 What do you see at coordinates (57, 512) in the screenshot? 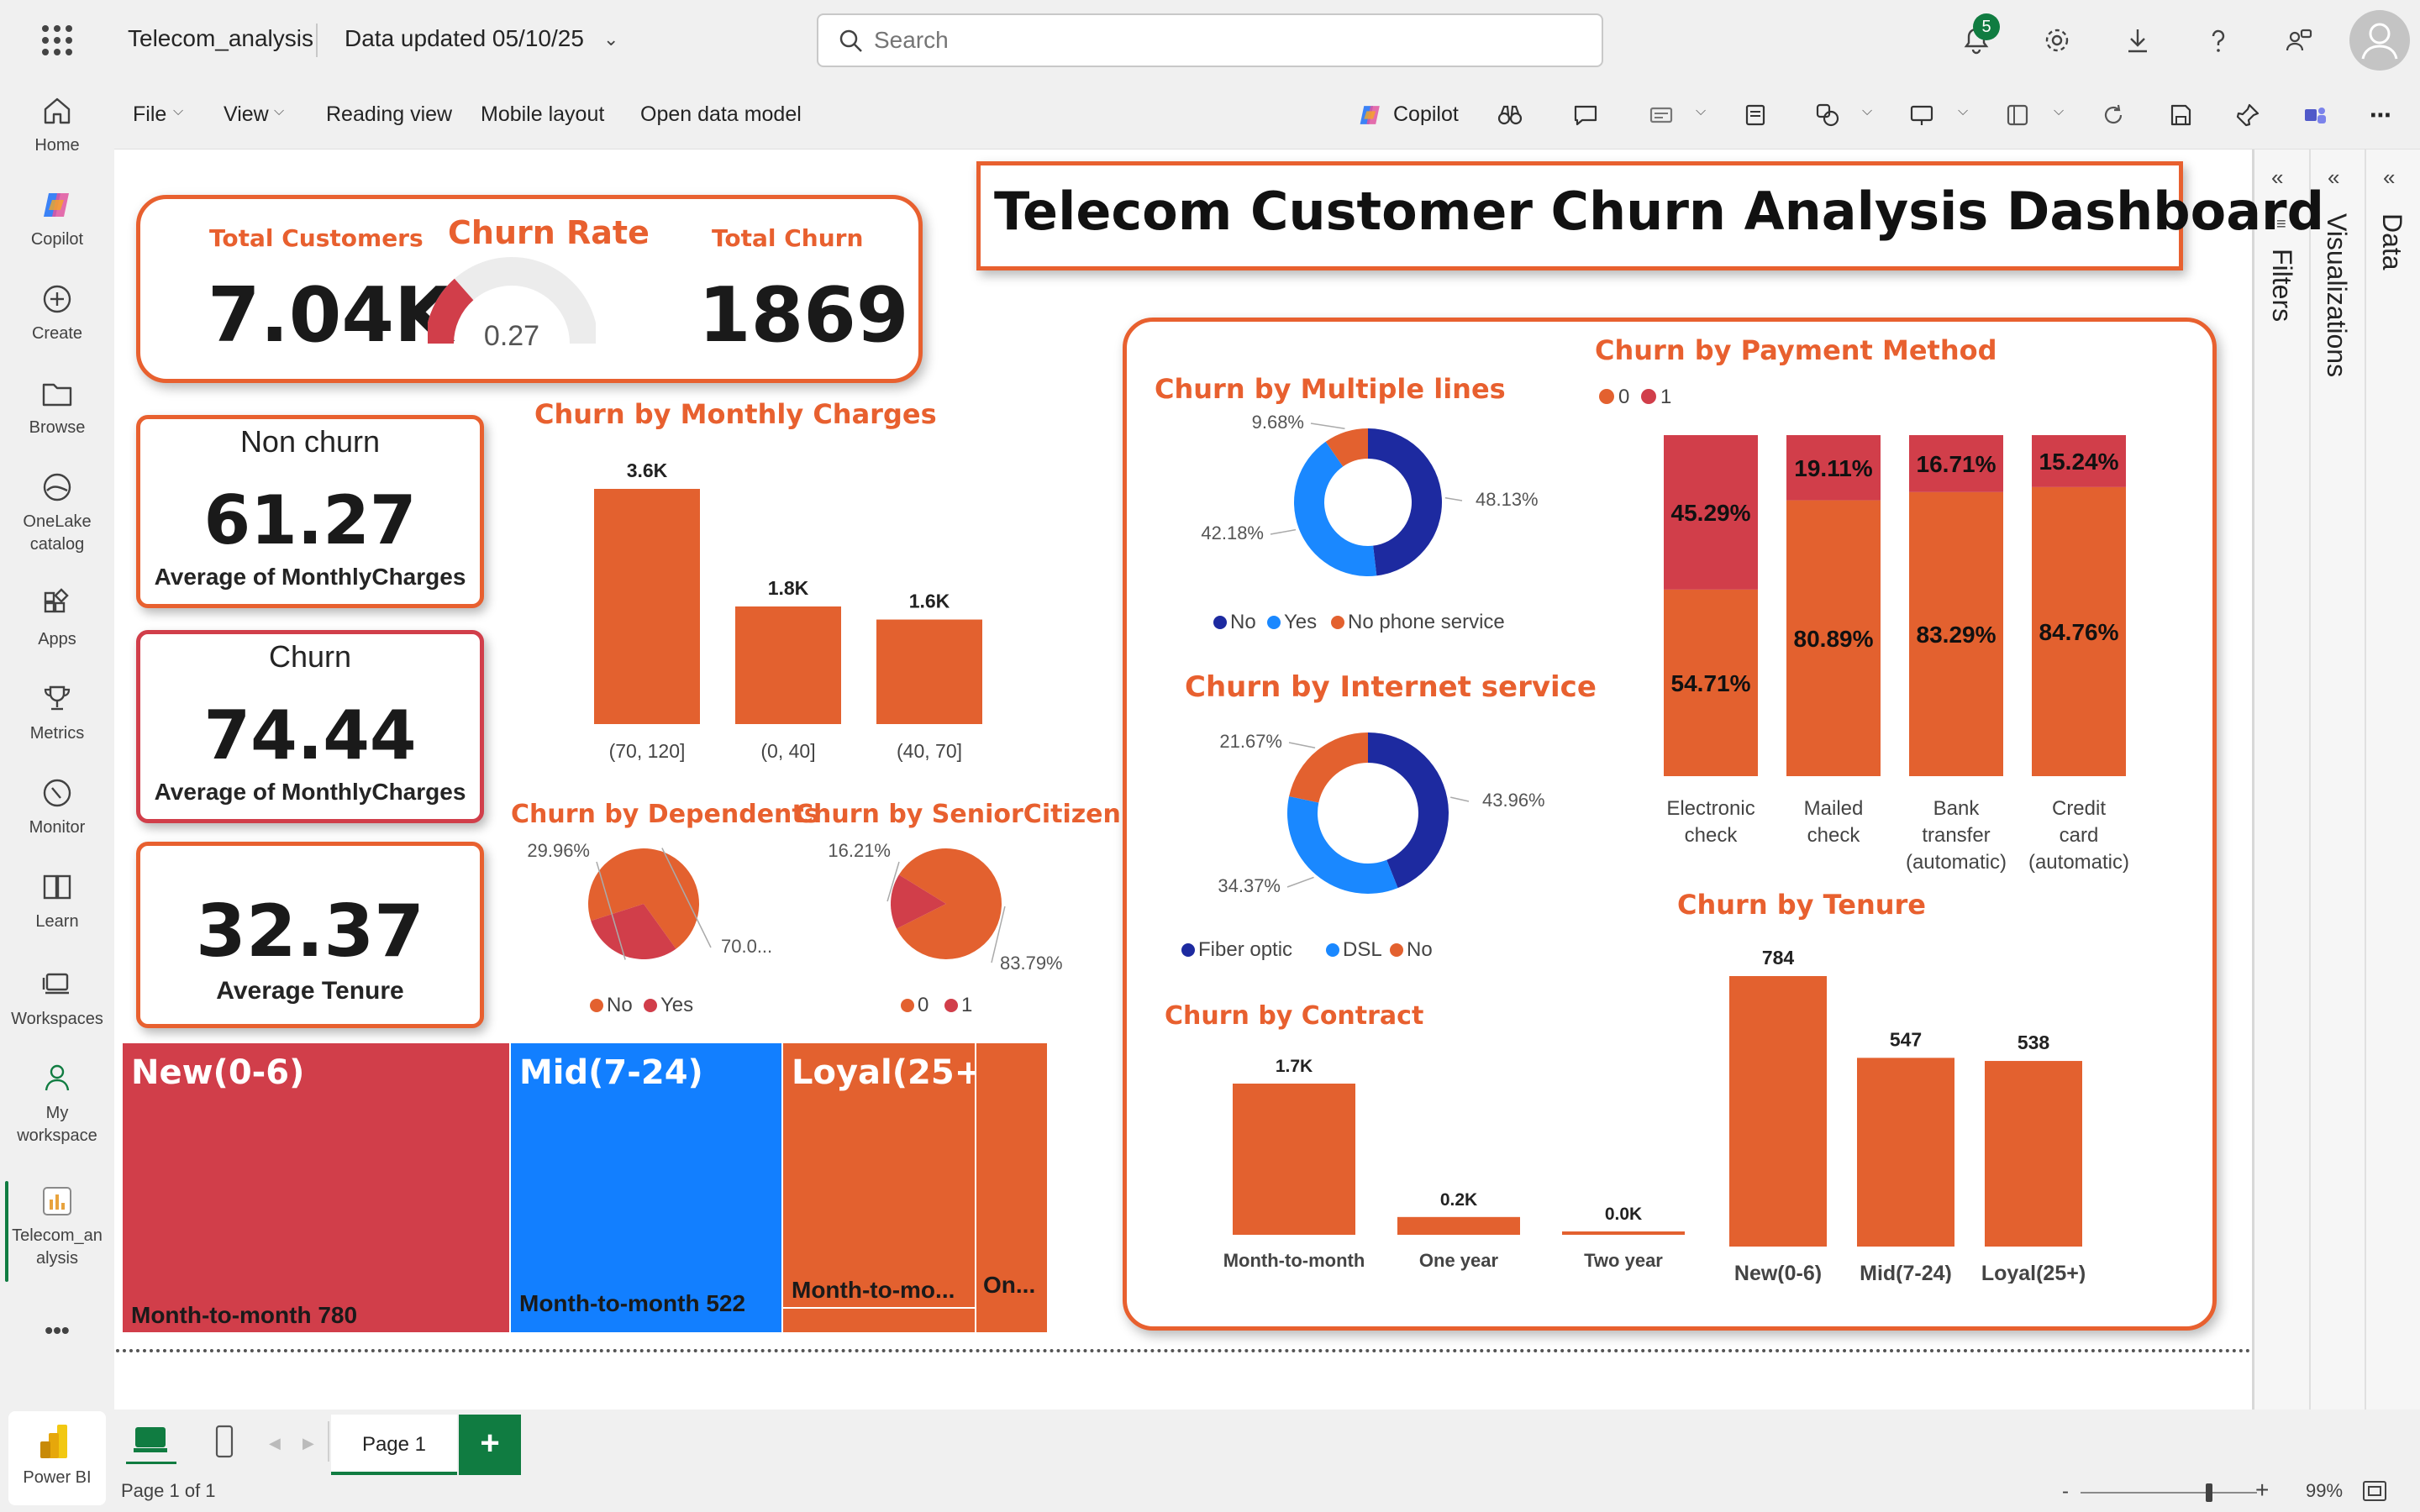
I see `nav-onelake-catalog: OneLake catalog` at bounding box center [57, 512].